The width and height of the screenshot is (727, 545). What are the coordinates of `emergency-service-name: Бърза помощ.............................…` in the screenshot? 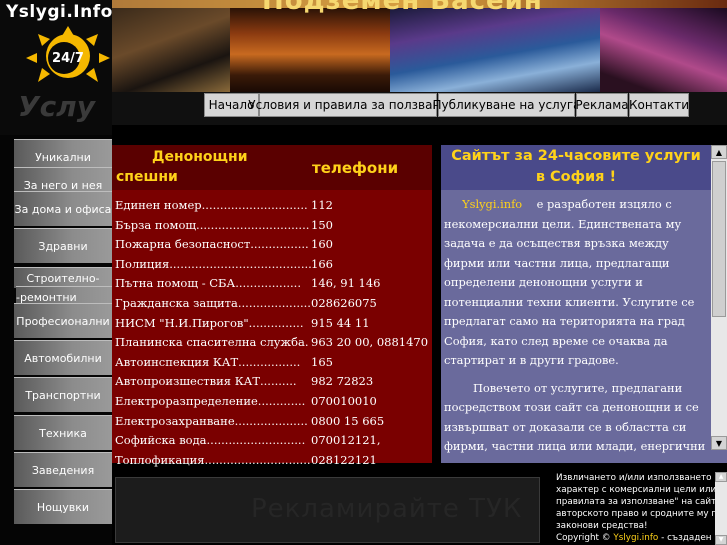 It's located at (212, 224).